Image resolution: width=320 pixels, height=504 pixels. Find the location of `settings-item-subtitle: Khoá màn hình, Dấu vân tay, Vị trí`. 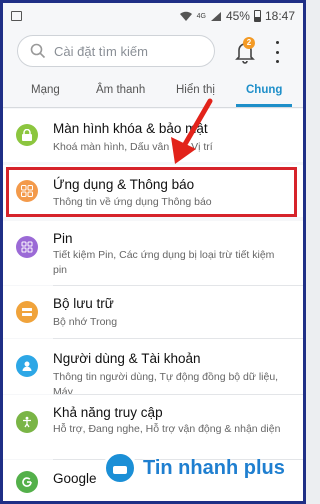

settings-item-subtitle: Khoá màn hình, Dấu vân tay, Vị trí is located at coordinates (133, 147).